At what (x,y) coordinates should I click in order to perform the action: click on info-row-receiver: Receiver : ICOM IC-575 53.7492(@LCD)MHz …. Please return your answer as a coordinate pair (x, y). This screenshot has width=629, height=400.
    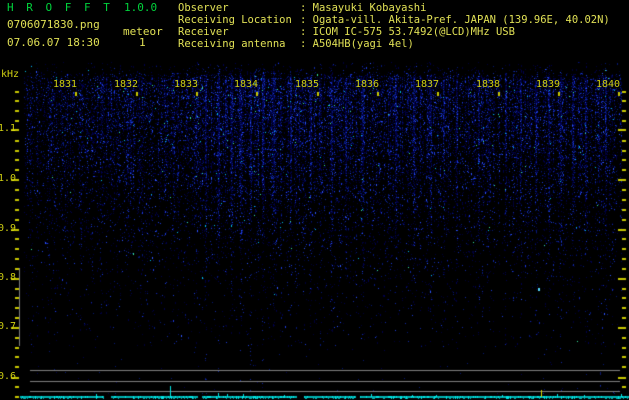
    Looking at the image, I should click on (394, 32).